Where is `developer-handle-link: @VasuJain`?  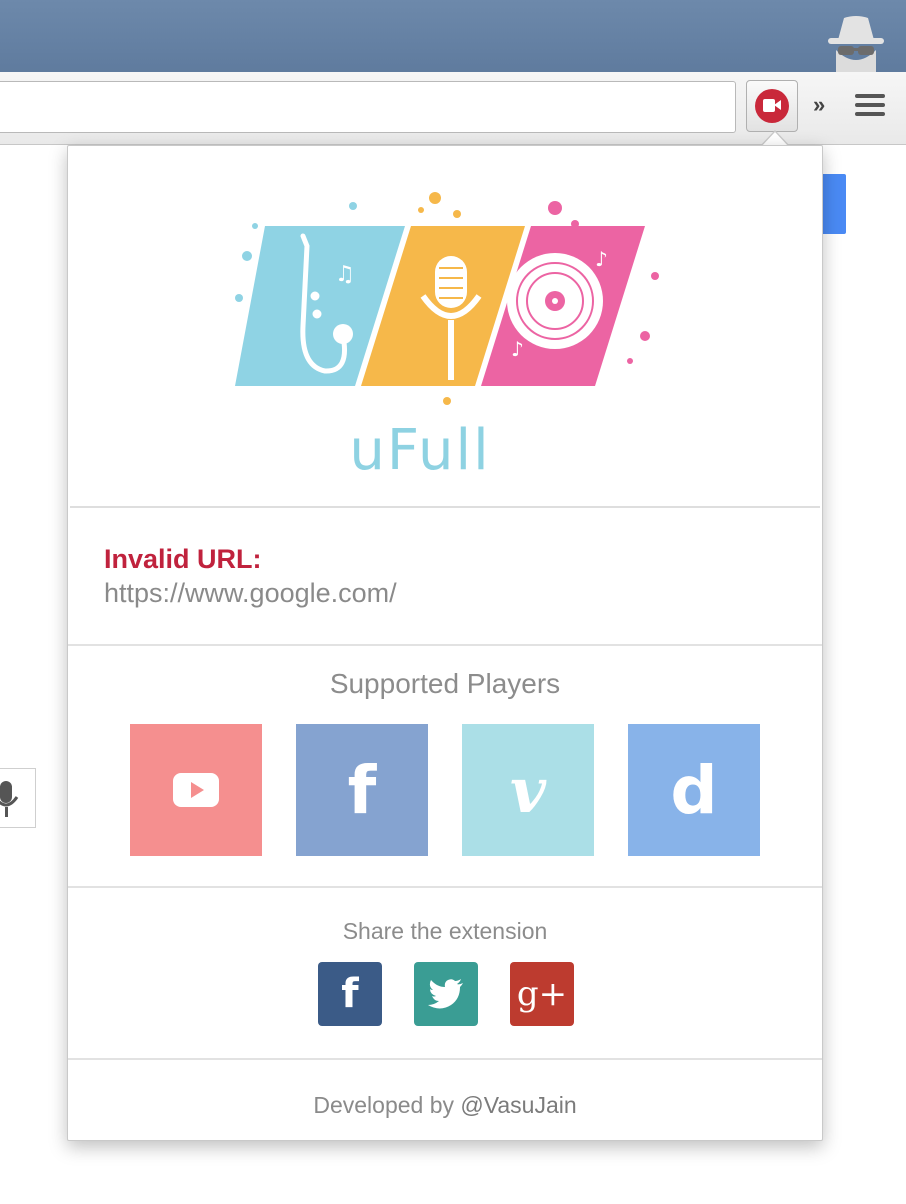 developer-handle-link: @VasuJain is located at coordinates (518, 1105).